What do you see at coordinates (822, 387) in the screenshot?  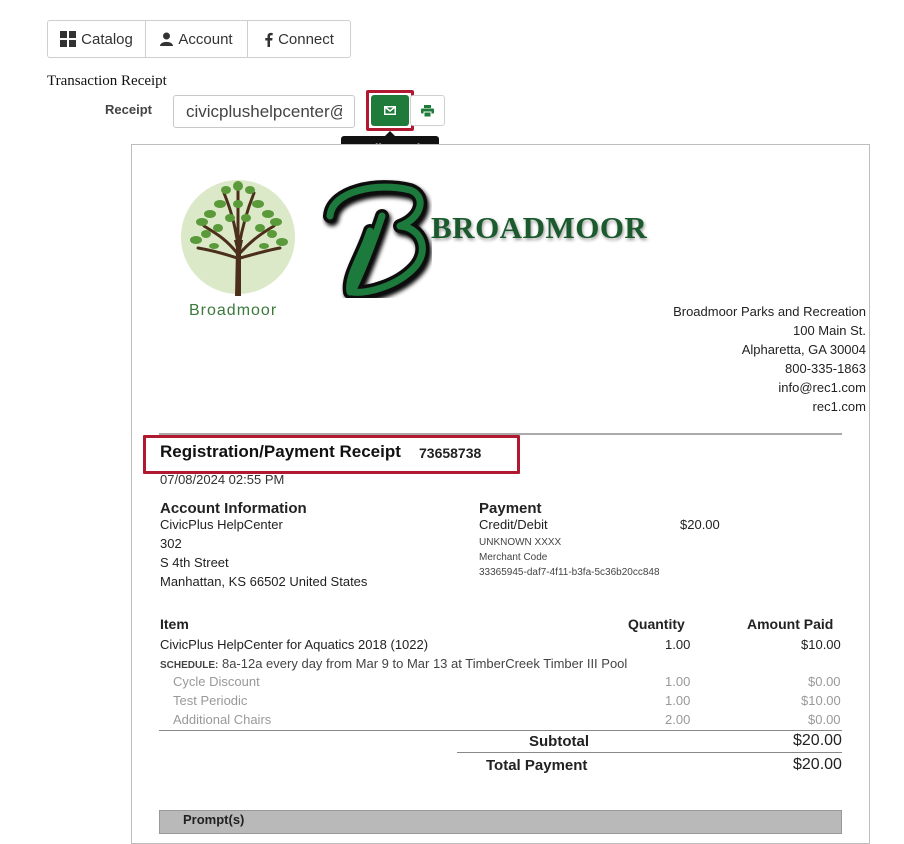 I see `org-email: info@rec1.com` at bounding box center [822, 387].